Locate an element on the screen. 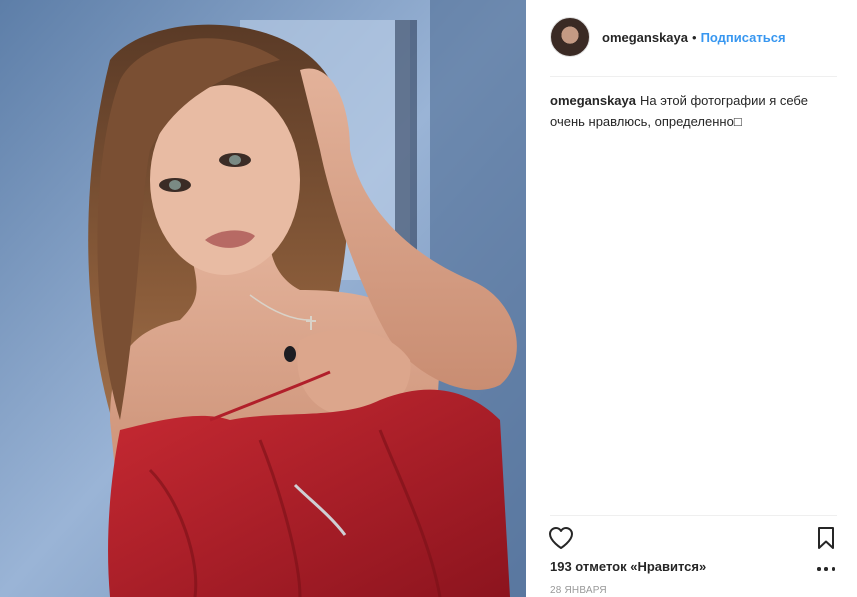 The image size is (857, 597). likes-count: 193 отметок «Нравится» is located at coordinates (628, 566).